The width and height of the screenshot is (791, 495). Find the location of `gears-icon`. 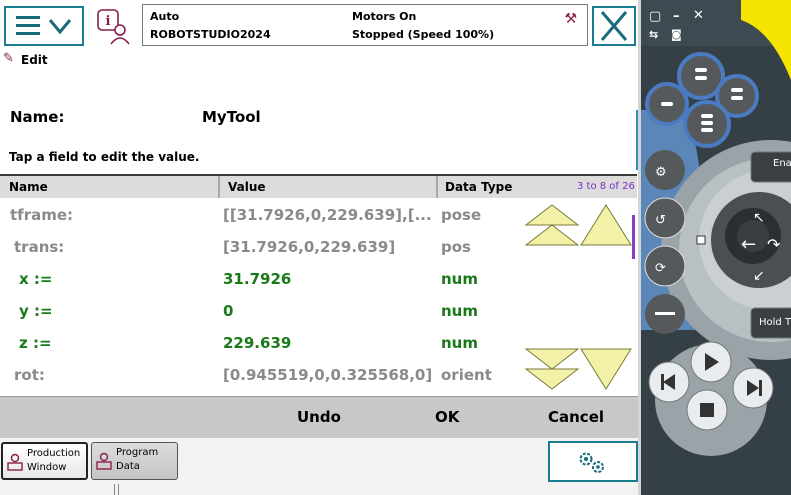

gears-icon is located at coordinates (591, 462).